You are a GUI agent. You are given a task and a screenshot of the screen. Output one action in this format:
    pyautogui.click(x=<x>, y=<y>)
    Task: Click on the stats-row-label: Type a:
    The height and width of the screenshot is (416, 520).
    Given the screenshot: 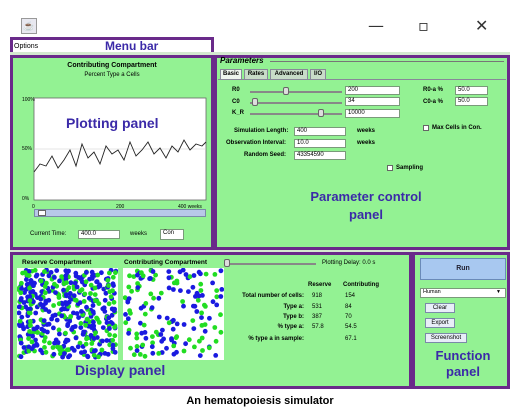 What is the action you would take?
    pyautogui.click(x=293, y=307)
    